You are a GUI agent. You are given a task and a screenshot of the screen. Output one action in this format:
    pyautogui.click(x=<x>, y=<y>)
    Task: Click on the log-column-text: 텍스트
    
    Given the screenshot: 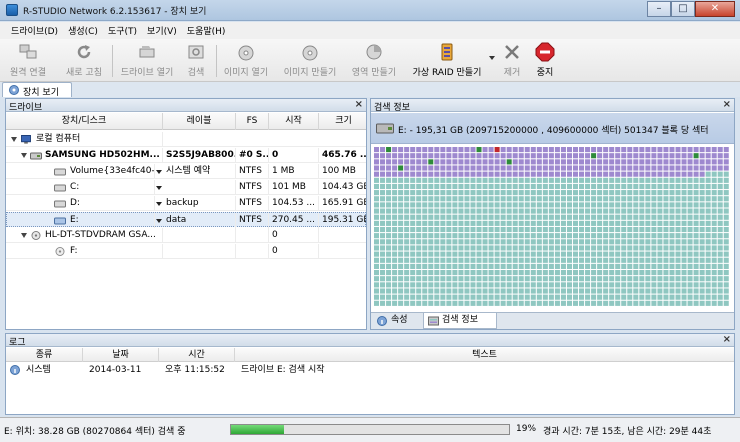 What is the action you would take?
    pyautogui.click(x=484, y=355)
    